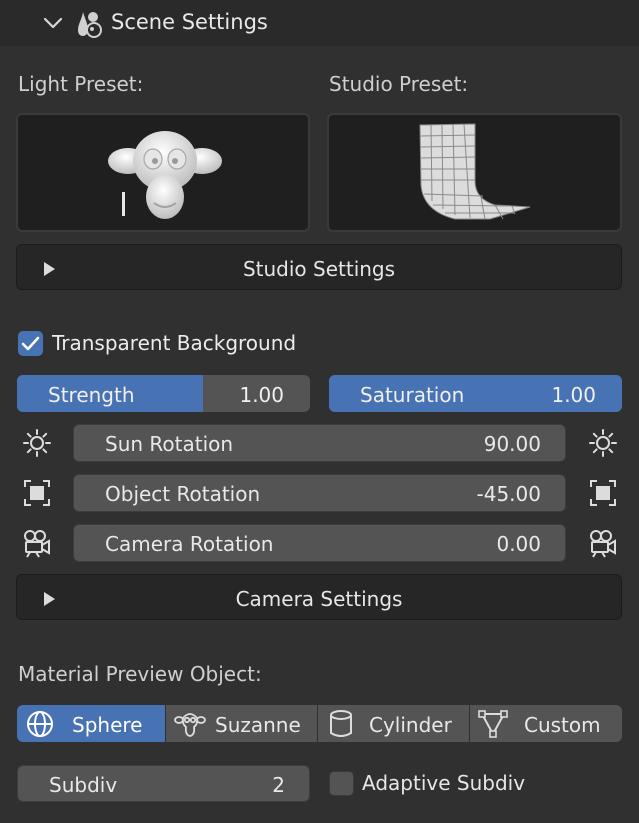 This screenshot has width=639, height=823. I want to click on strength-label: Strength, so click(91, 395).